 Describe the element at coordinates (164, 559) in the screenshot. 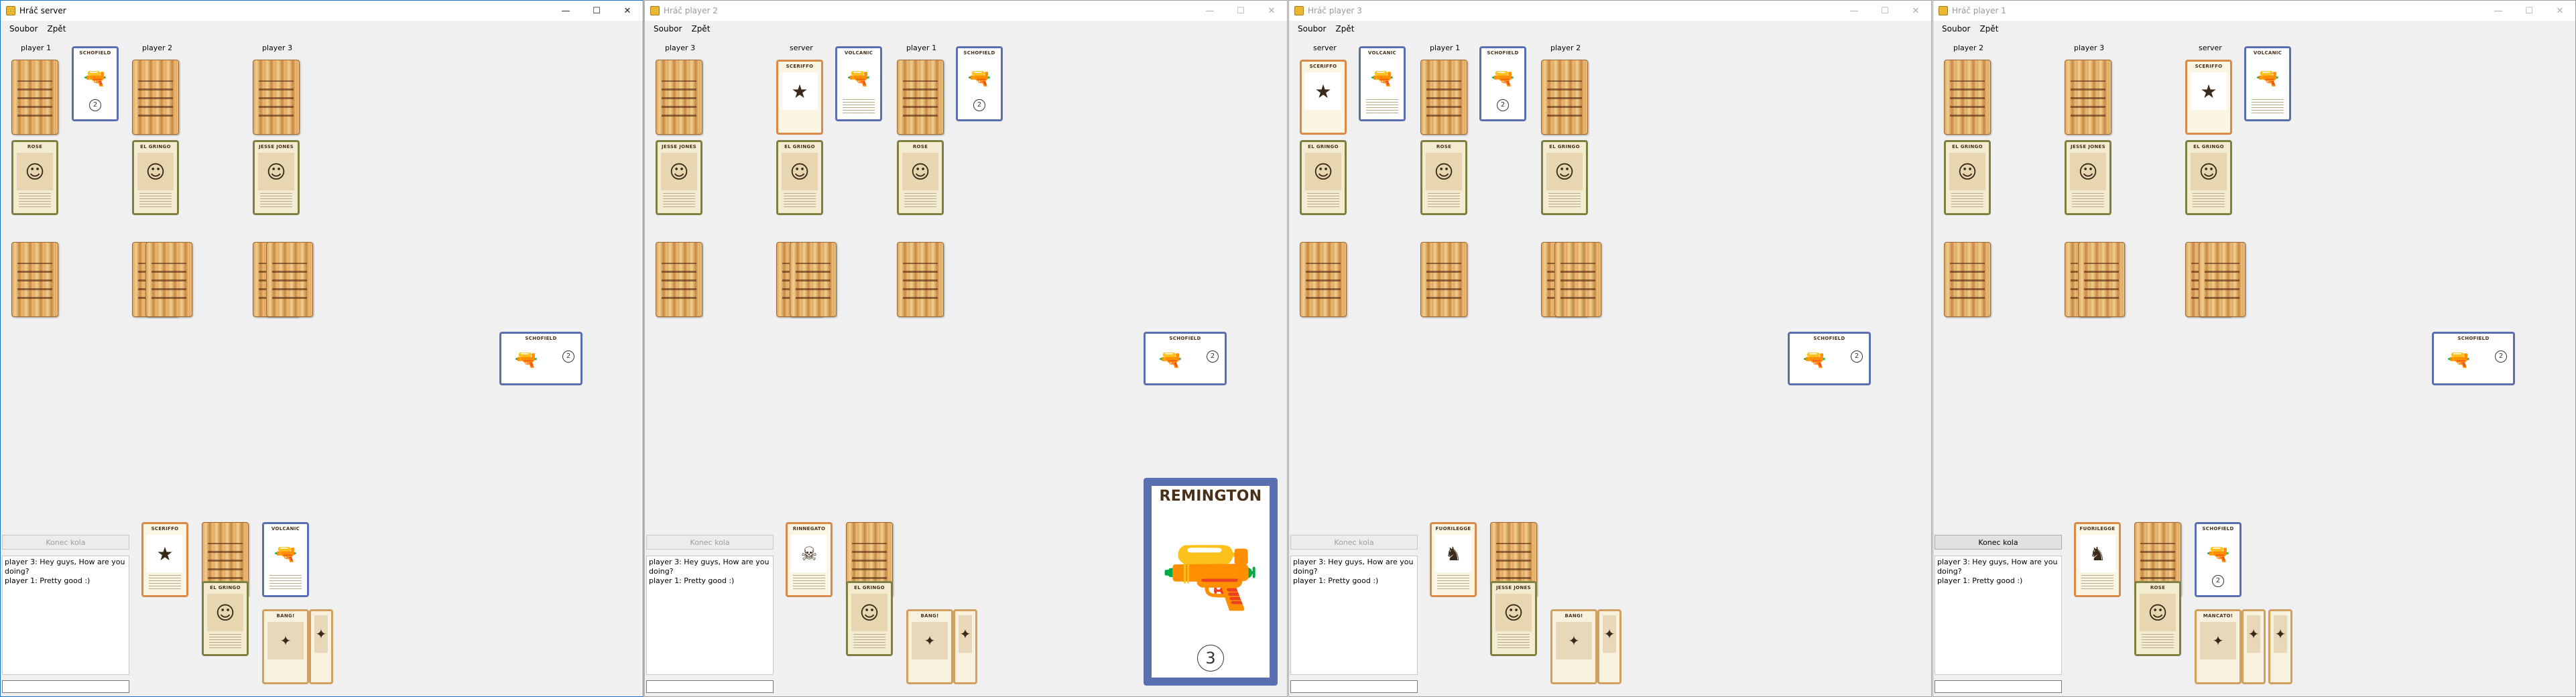

I see `own-role-card-sceriffo: SCERIFFO ★` at that location.